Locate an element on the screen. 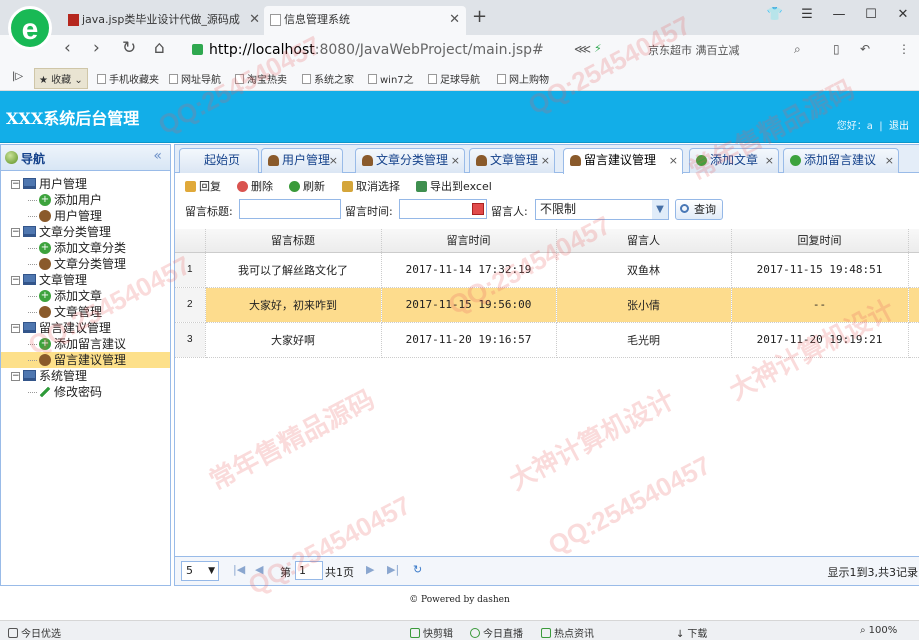 The width and height of the screenshot is (919, 640). status-live: 今日直播 is located at coordinates (496, 632).